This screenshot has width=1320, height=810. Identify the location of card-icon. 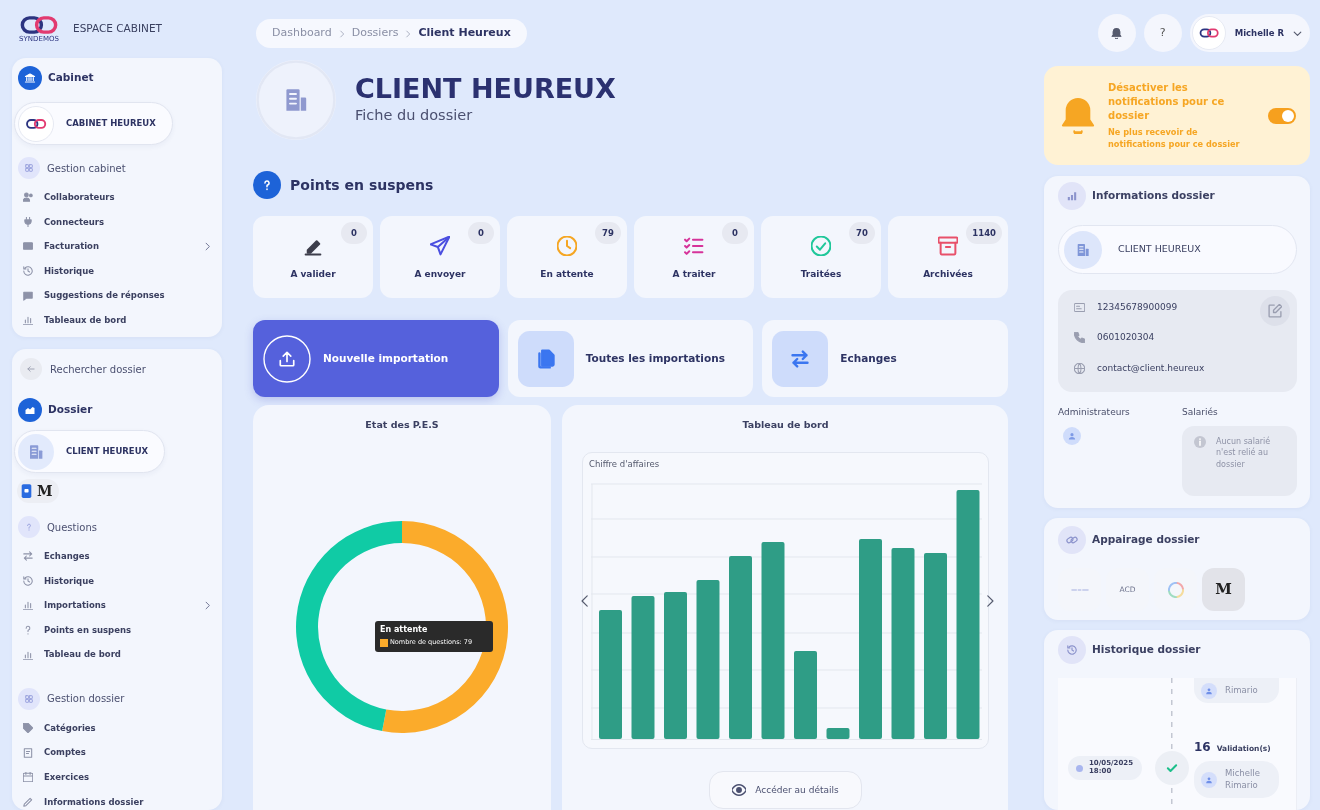
(28, 246).